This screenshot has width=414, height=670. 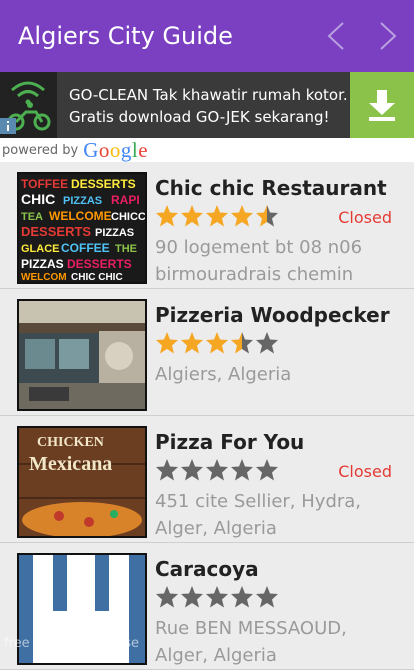 I want to click on svg-text: WELCOME, so click(x=80, y=216).